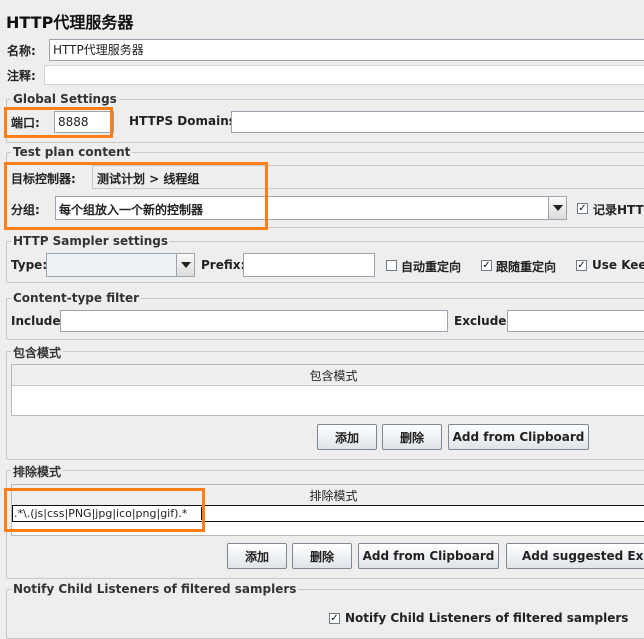 The width and height of the screenshot is (644, 639). I want to click on include-patterns-table: 包含模式, so click(327, 390).